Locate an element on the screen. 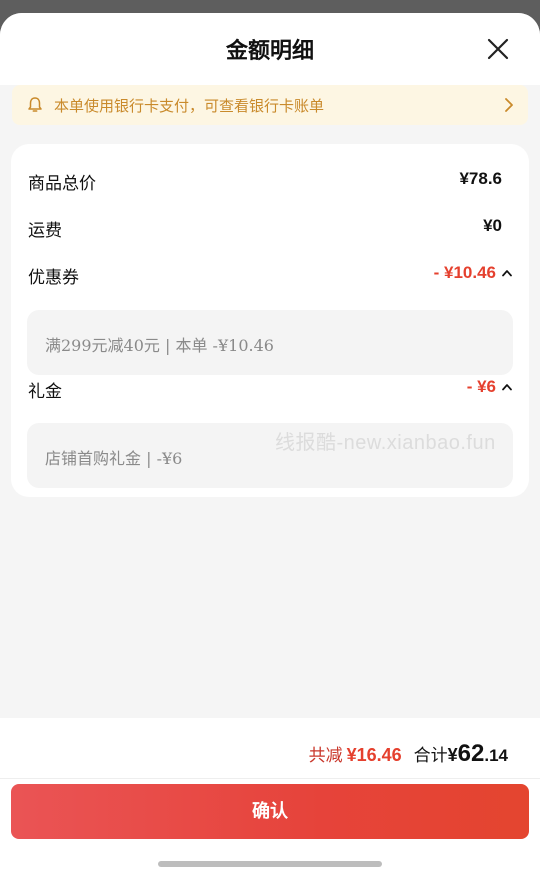 The width and height of the screenshot is (540, 877). shipping-value: ¥0 is located at coordinates (492, 225).